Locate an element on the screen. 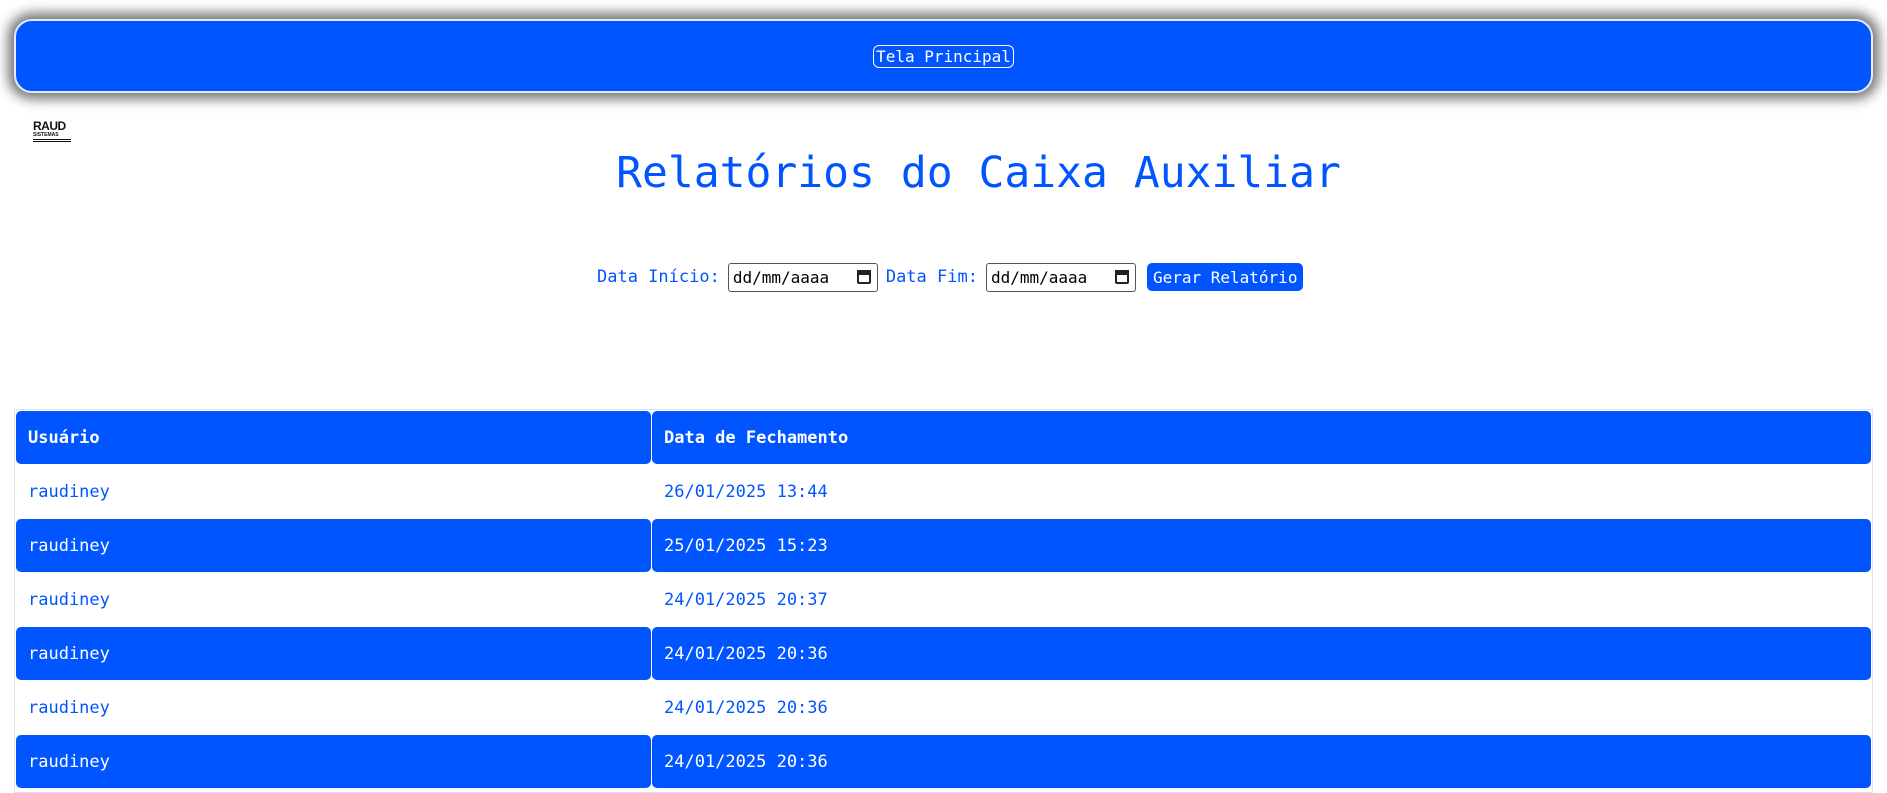  page-title: Relatórios do Caixa Auxiliar is located at coordinates (978, 173).